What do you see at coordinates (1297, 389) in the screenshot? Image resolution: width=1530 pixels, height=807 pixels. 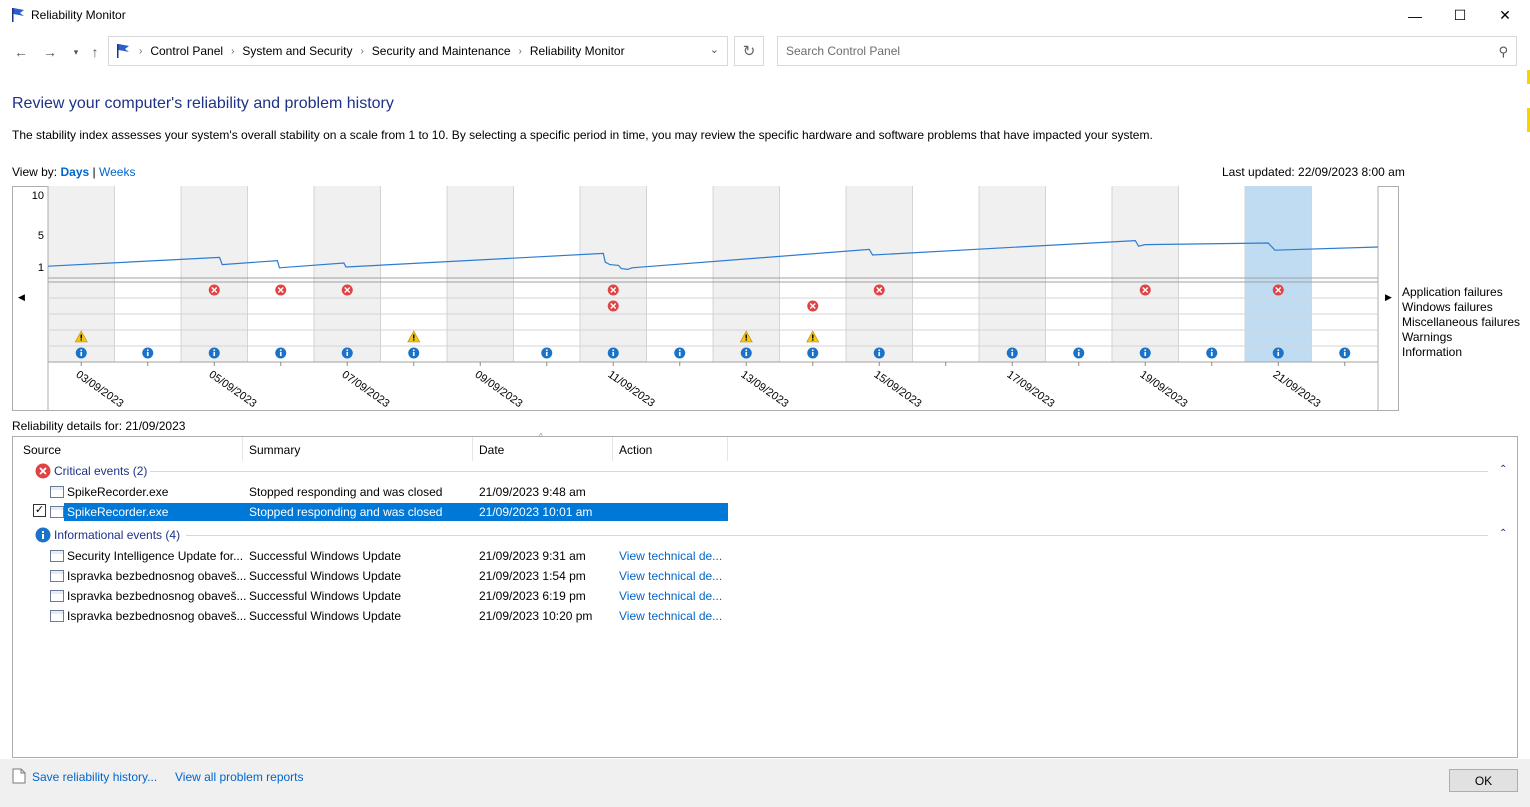 I see `x-tick-label: 21/09/2023` at bounding box center [1297, 389].